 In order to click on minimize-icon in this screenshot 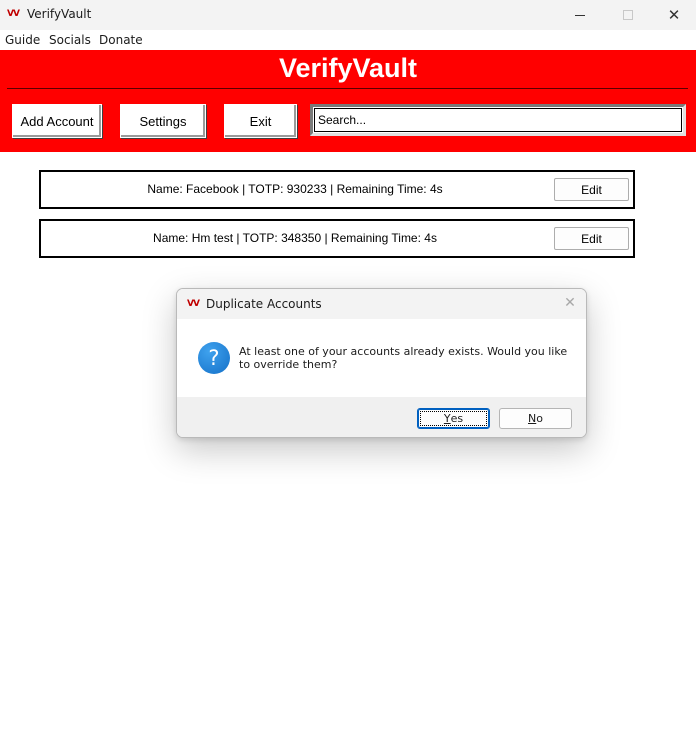, I will do `click(580, 15)`.